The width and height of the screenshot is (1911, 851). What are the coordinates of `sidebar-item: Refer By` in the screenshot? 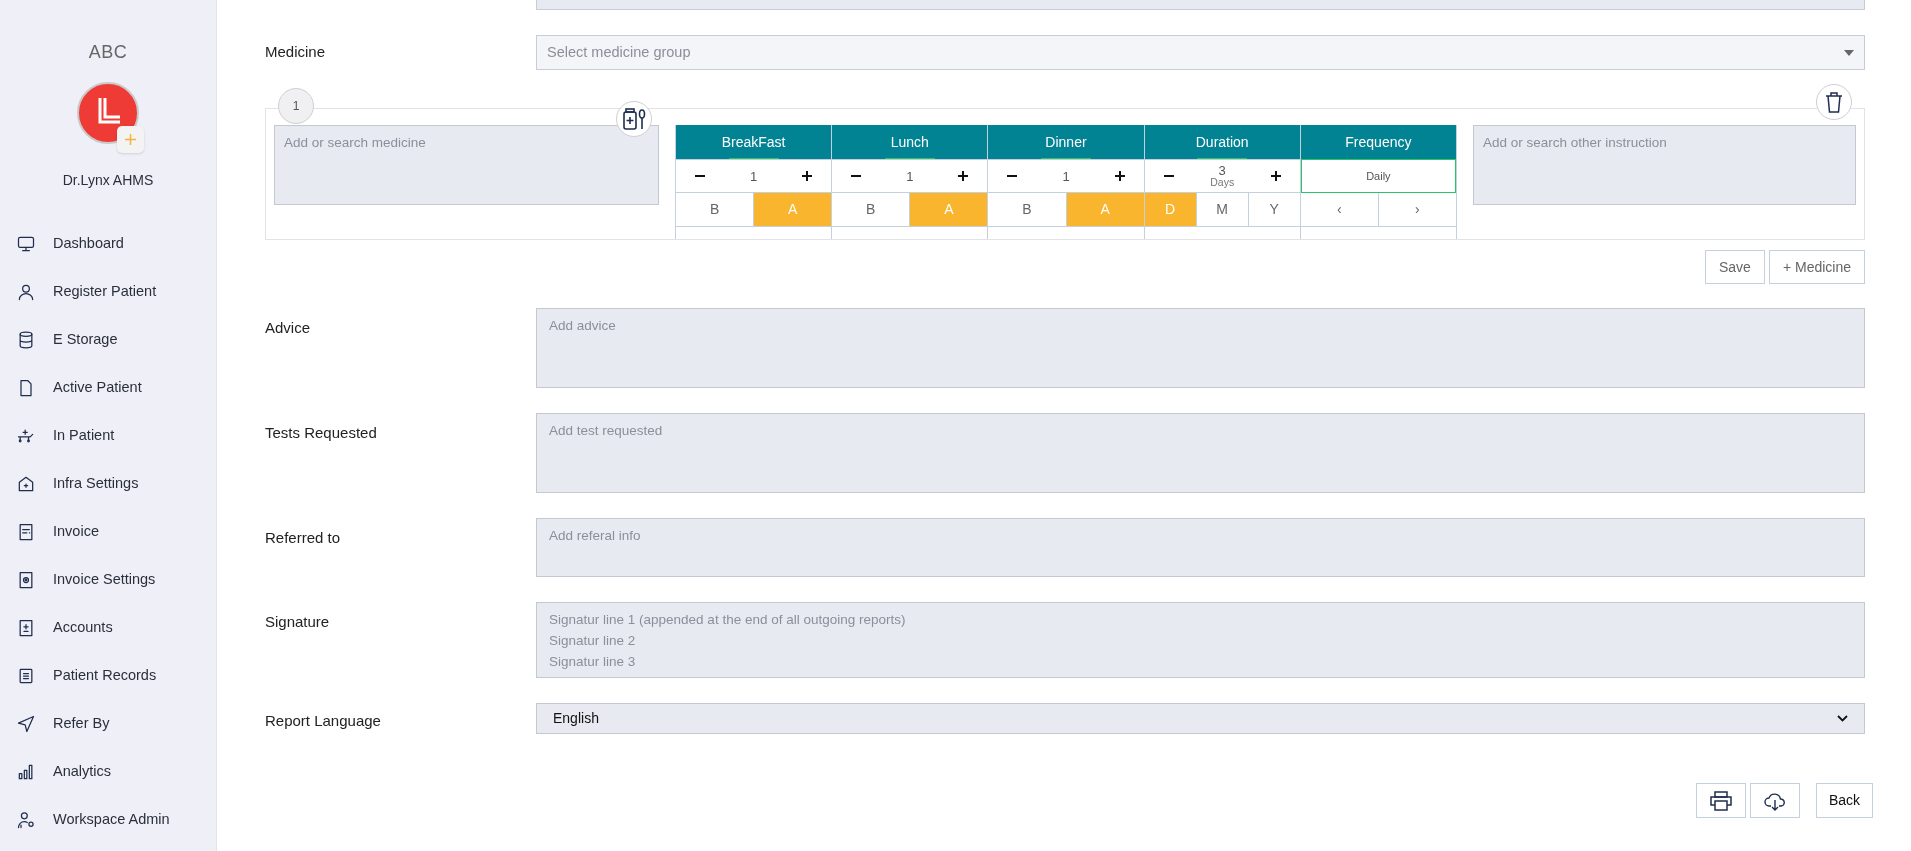 It's located at (108, 724).